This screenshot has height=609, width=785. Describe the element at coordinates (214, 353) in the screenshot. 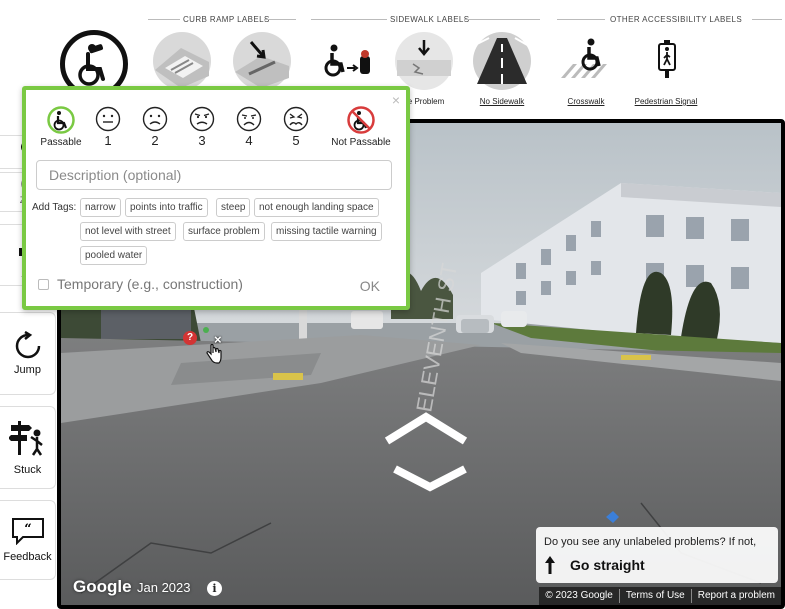

I see `hand-cursor-icon` at that location.